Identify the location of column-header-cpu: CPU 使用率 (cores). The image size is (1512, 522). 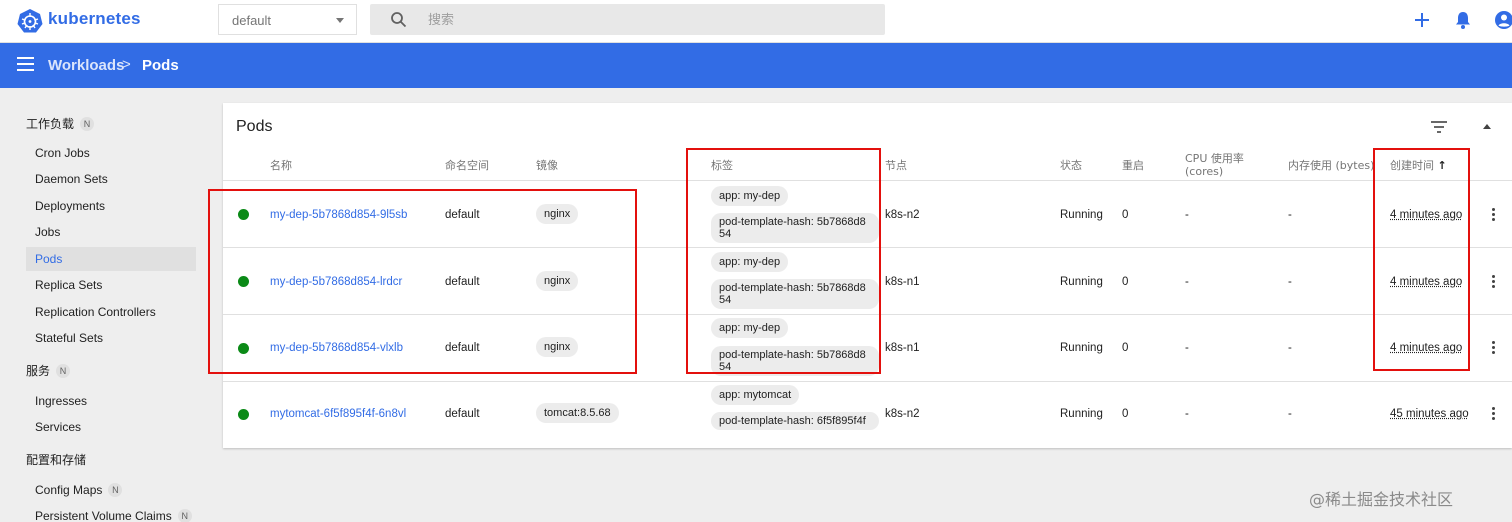
(1214, 165).